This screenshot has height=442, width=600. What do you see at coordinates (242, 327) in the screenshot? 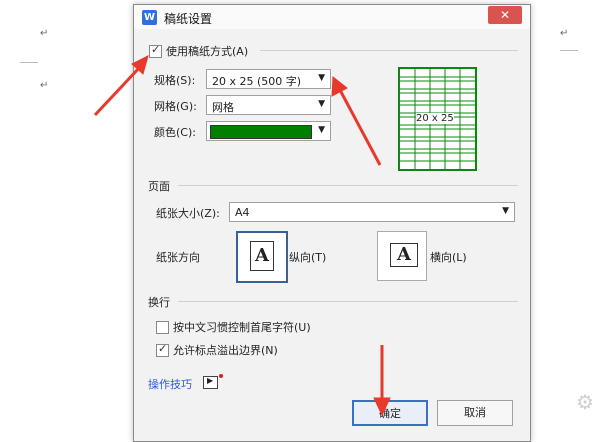
I see `chinese-rule-label: 按中文习惯控制首尾字符(U)` at bounding box center [242, 327].